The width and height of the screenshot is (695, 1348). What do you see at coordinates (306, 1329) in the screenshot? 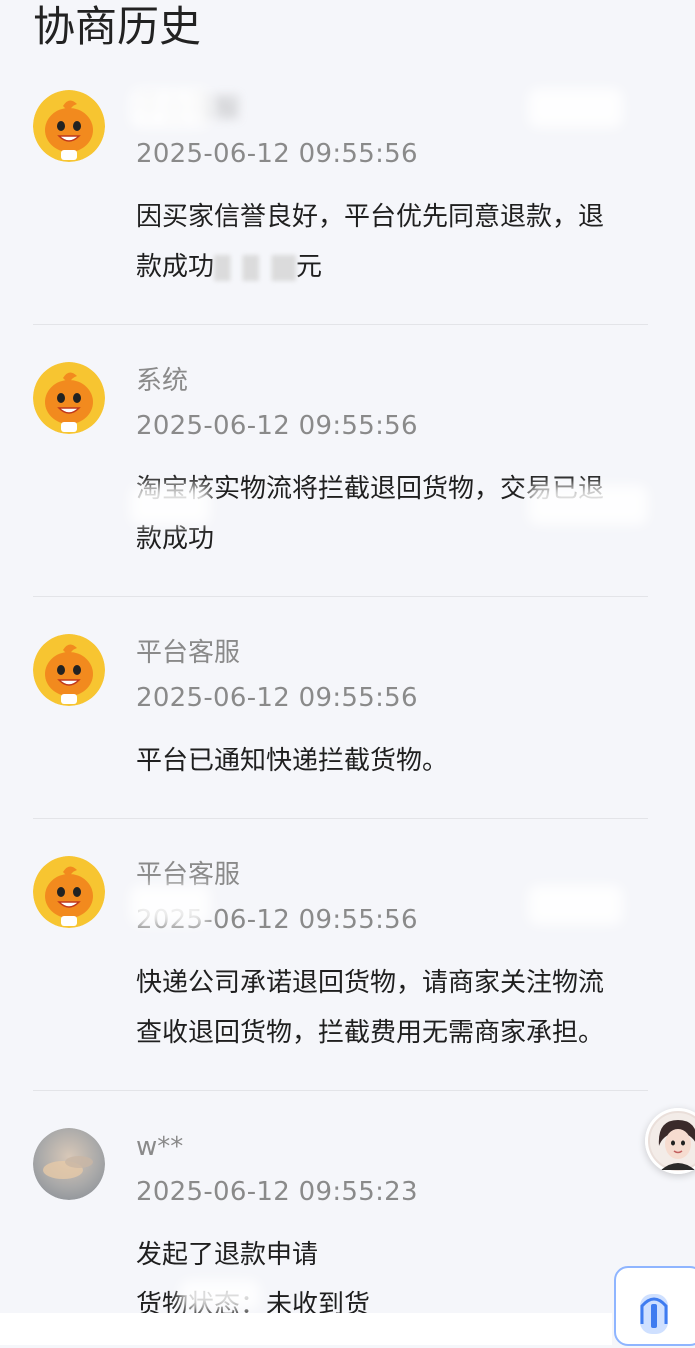
I see `bottom-bar` at bounding box center [306, 1329].